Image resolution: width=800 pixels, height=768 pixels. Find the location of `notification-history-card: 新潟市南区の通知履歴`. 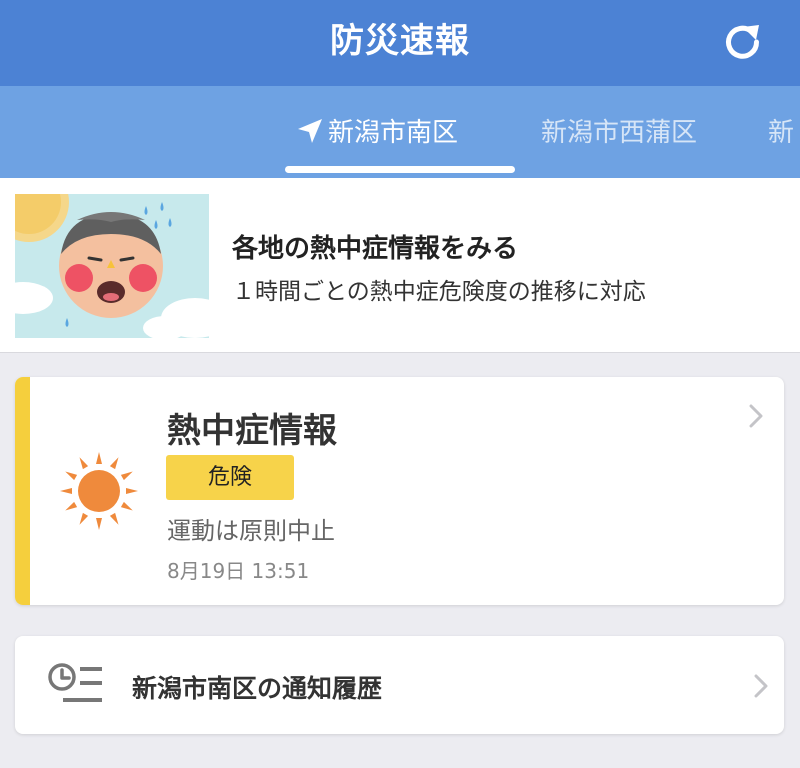

notification-history-card: 新潟市南区の通知履歴 is located at coordinates (399, 685).